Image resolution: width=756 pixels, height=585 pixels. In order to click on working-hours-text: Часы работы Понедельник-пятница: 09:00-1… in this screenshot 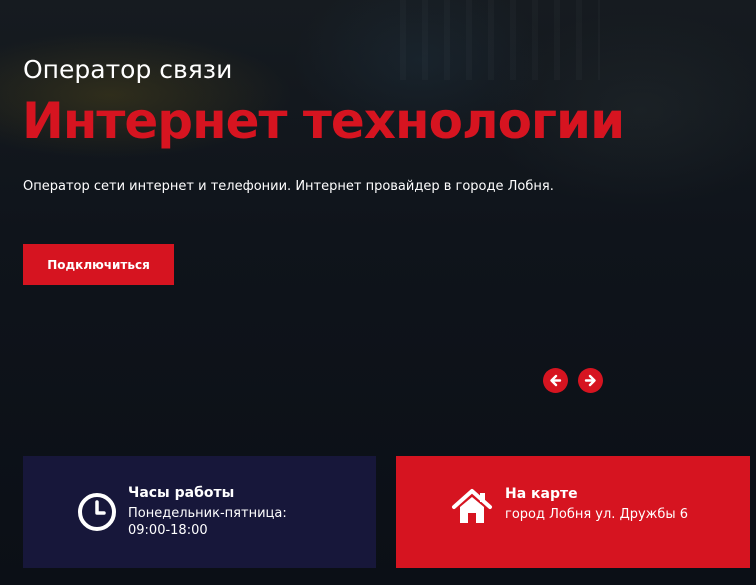, I will do `click(207, 512)`.